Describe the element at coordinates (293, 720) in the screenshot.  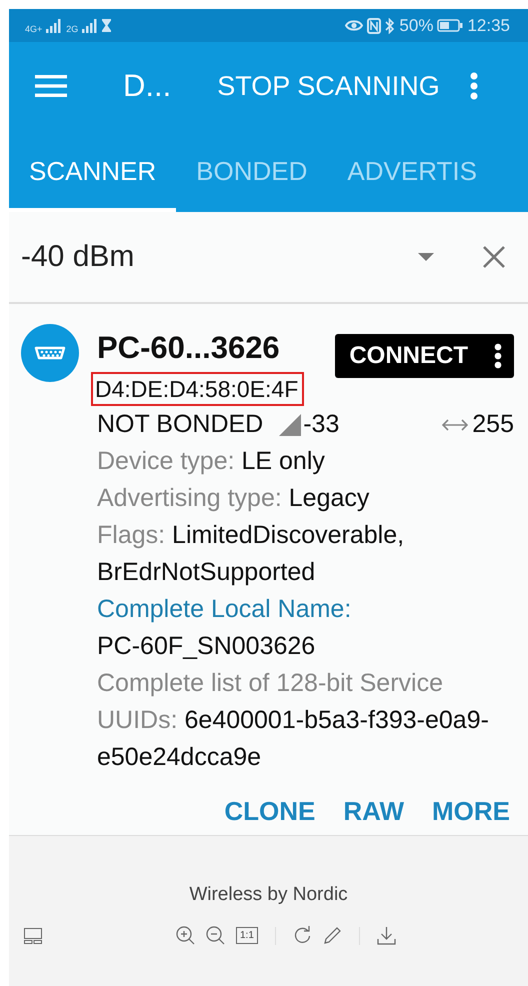
I see `detail-line: Complete list of 128-bit Service UUIDs: 6e400001-b5a3-f393-e0a9-e50e24dcca9e` at that location.